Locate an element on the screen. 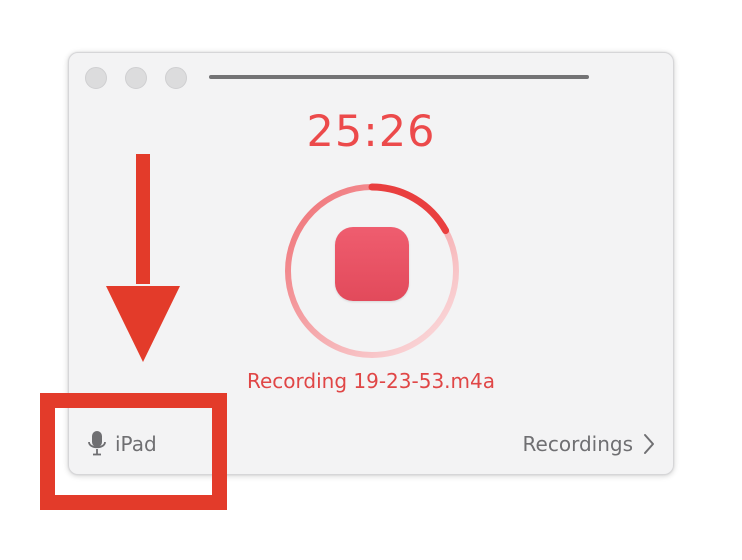 This screenshot has height=560, width=742. recordings-link-label: Recordings is located at coordinates (577, 444).